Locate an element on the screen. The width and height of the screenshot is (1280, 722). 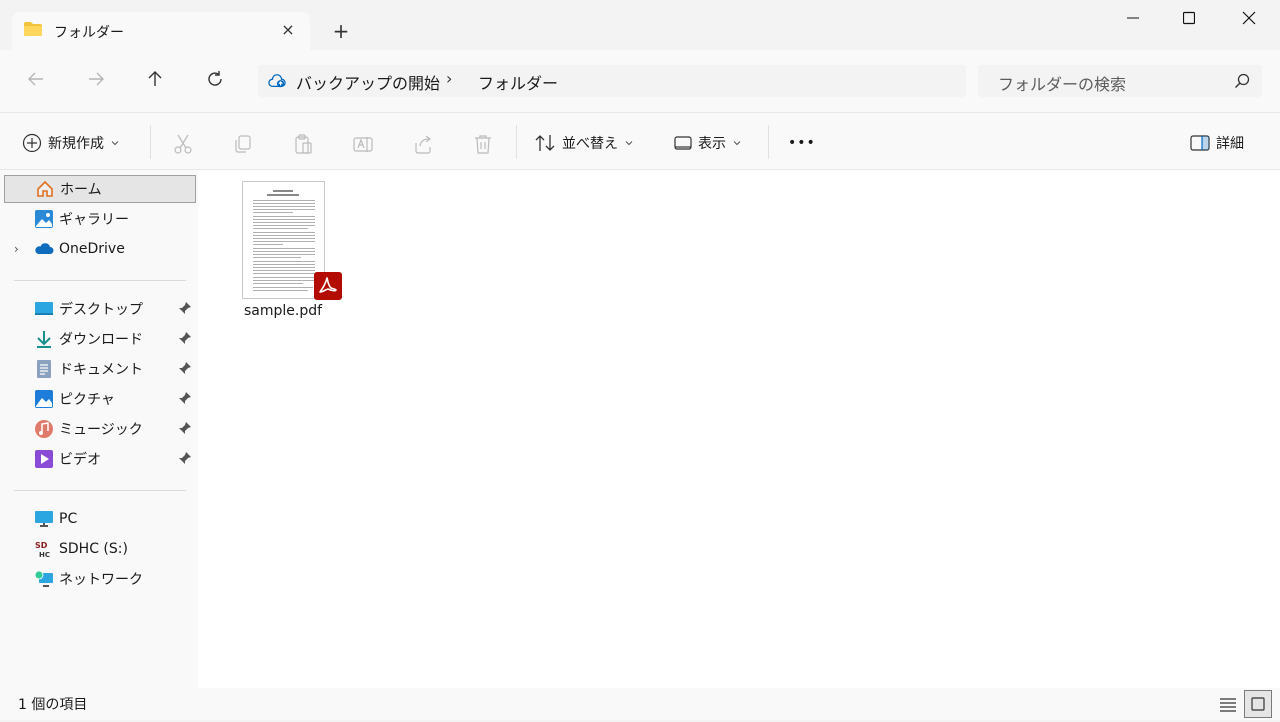
sidebar-item-label: ピクチャ is located at coordinates (87, 400).